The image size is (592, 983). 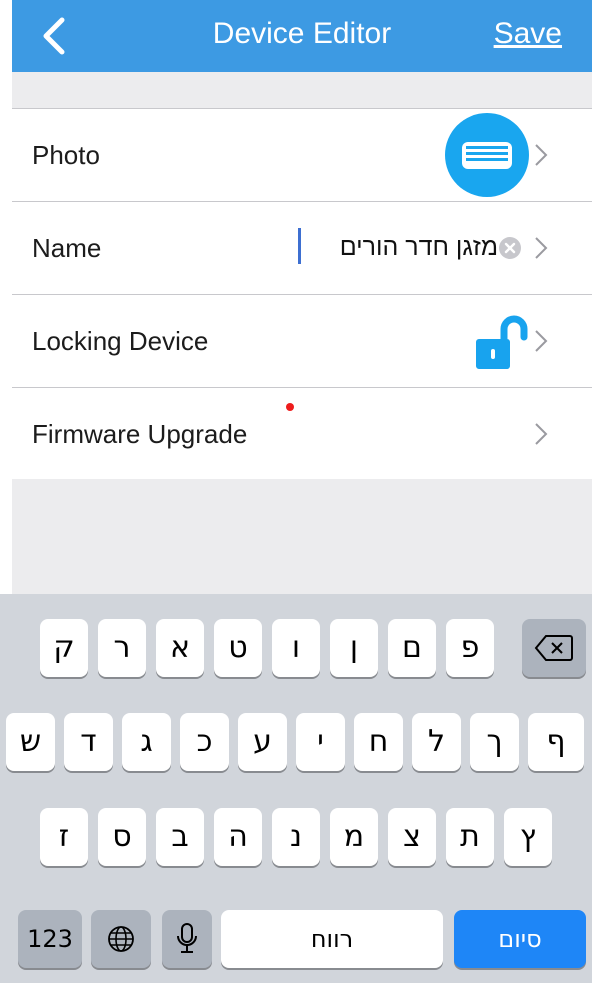 I want to click on row-photo: Photo, so click(x=302, y=155).